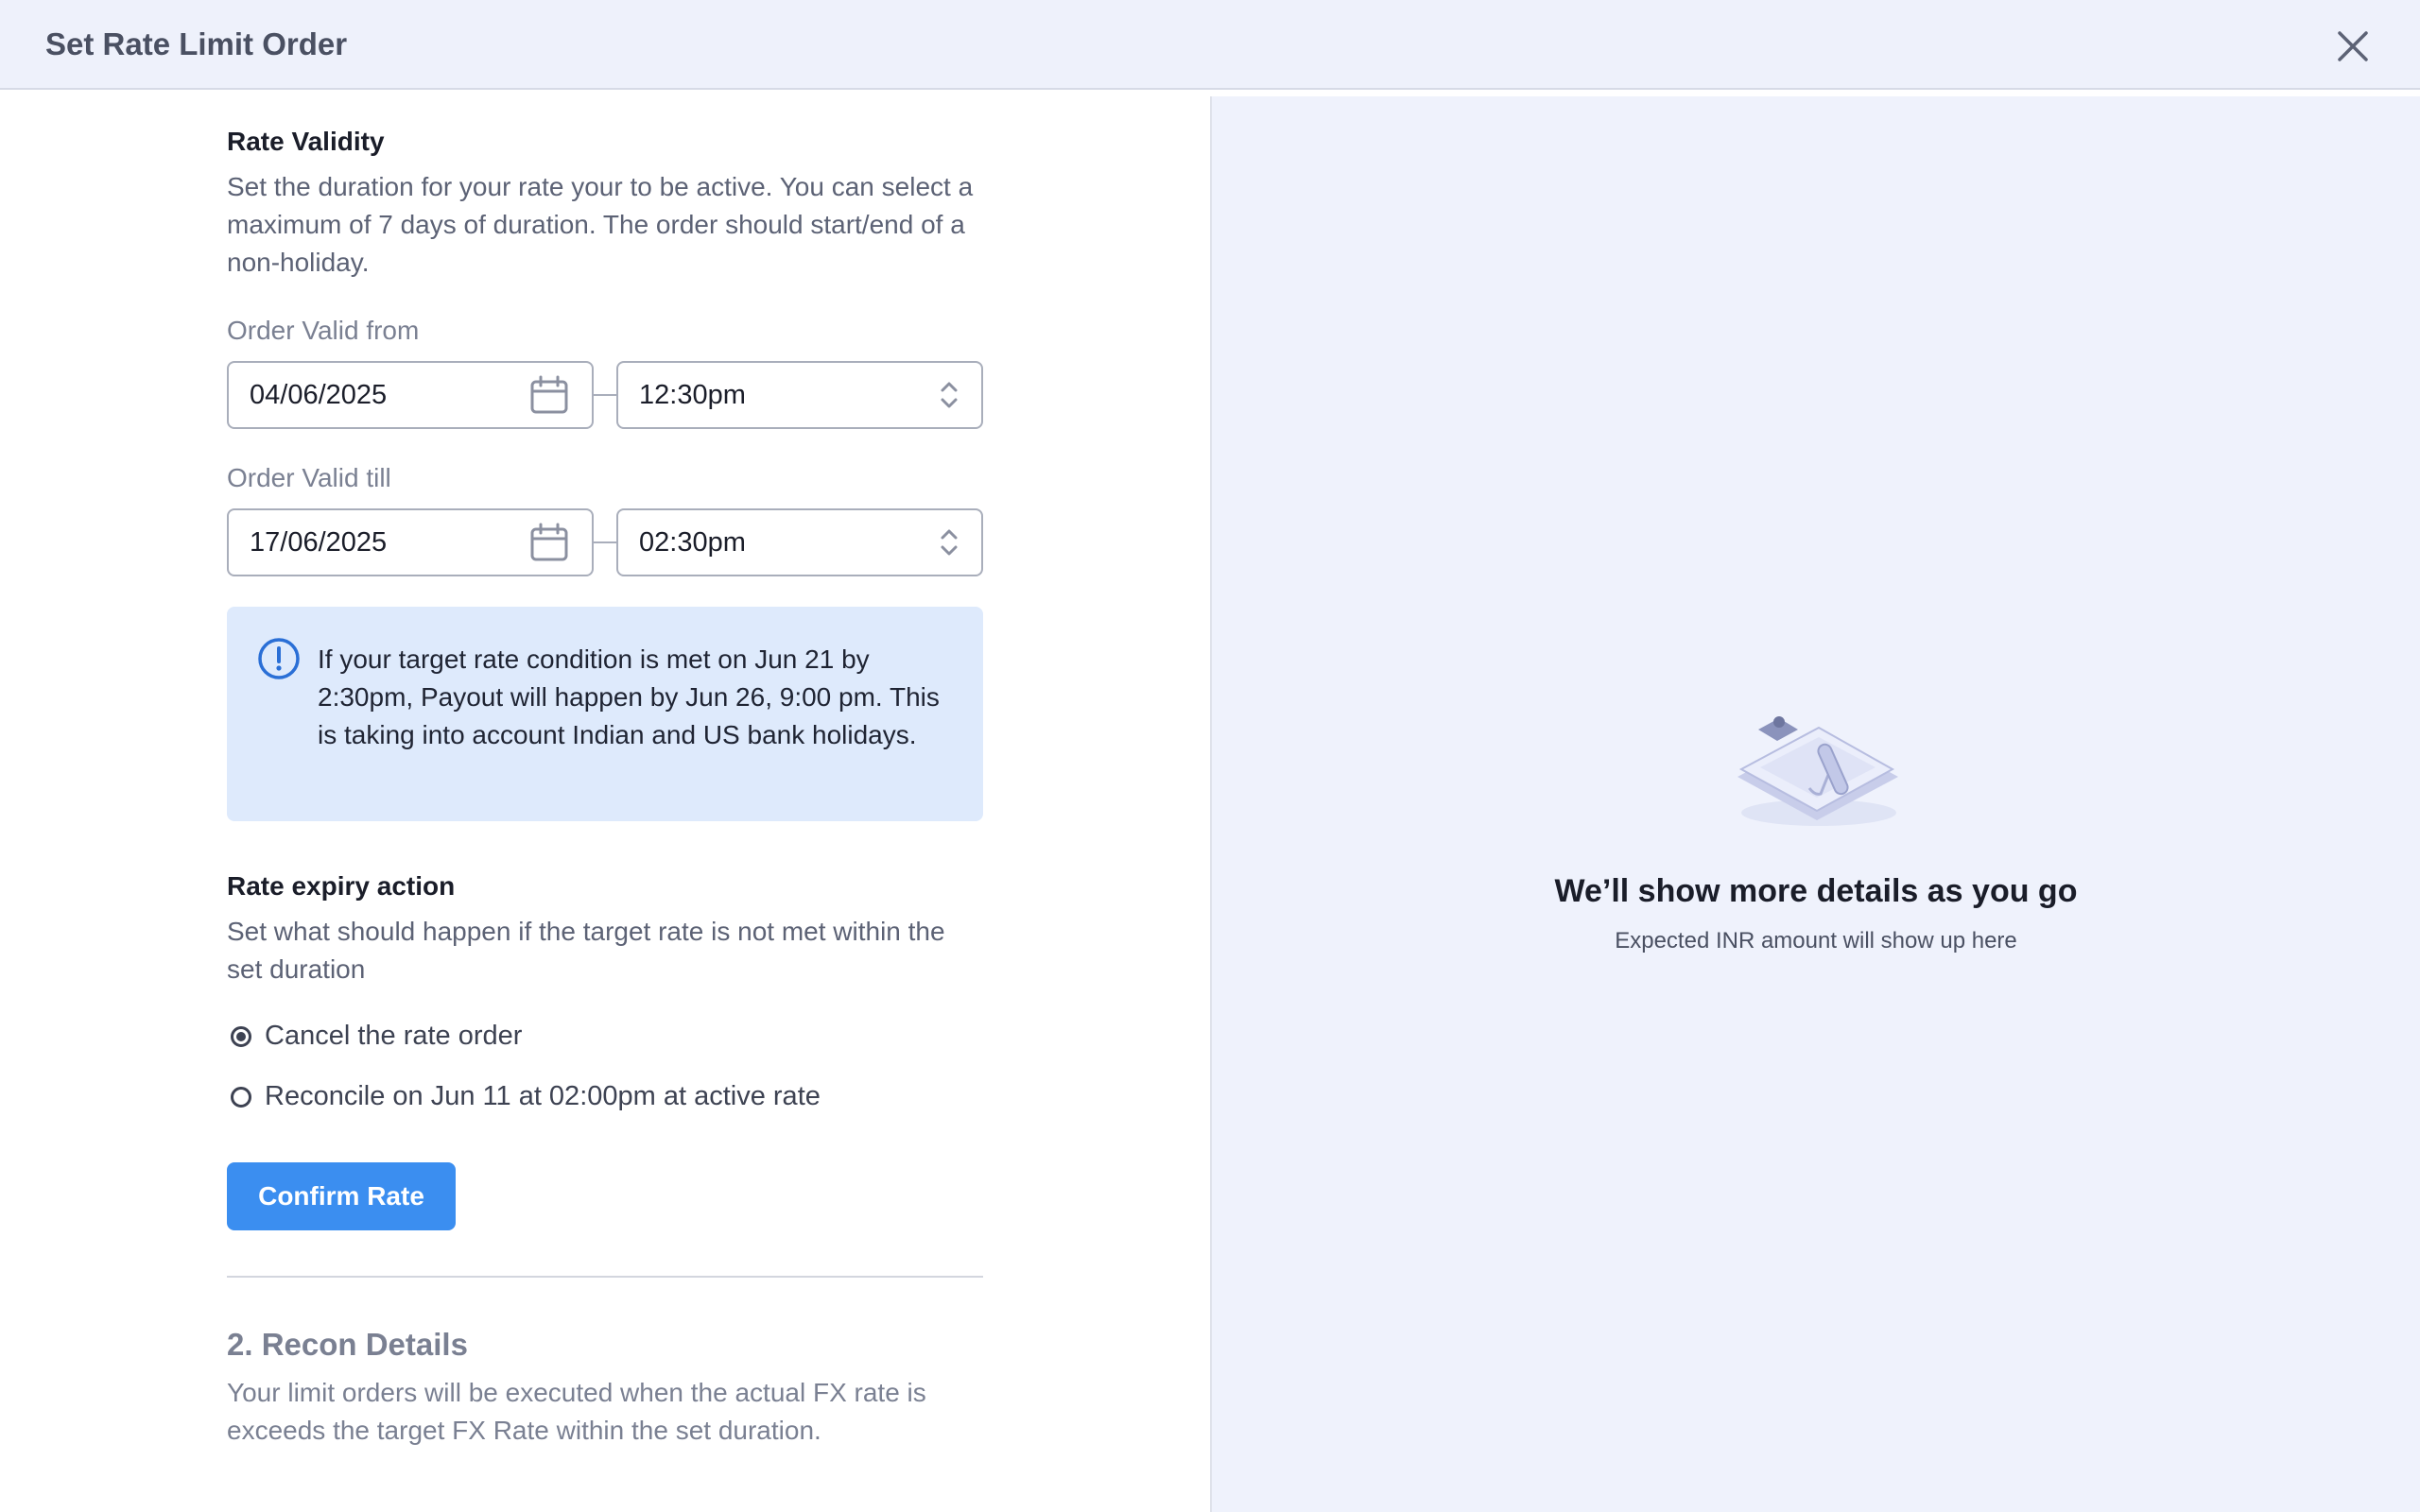  Describe the element at coordinates (1210, 45) in the screenshot. I see `modal-header: Set Rate Limit Order` at that location.